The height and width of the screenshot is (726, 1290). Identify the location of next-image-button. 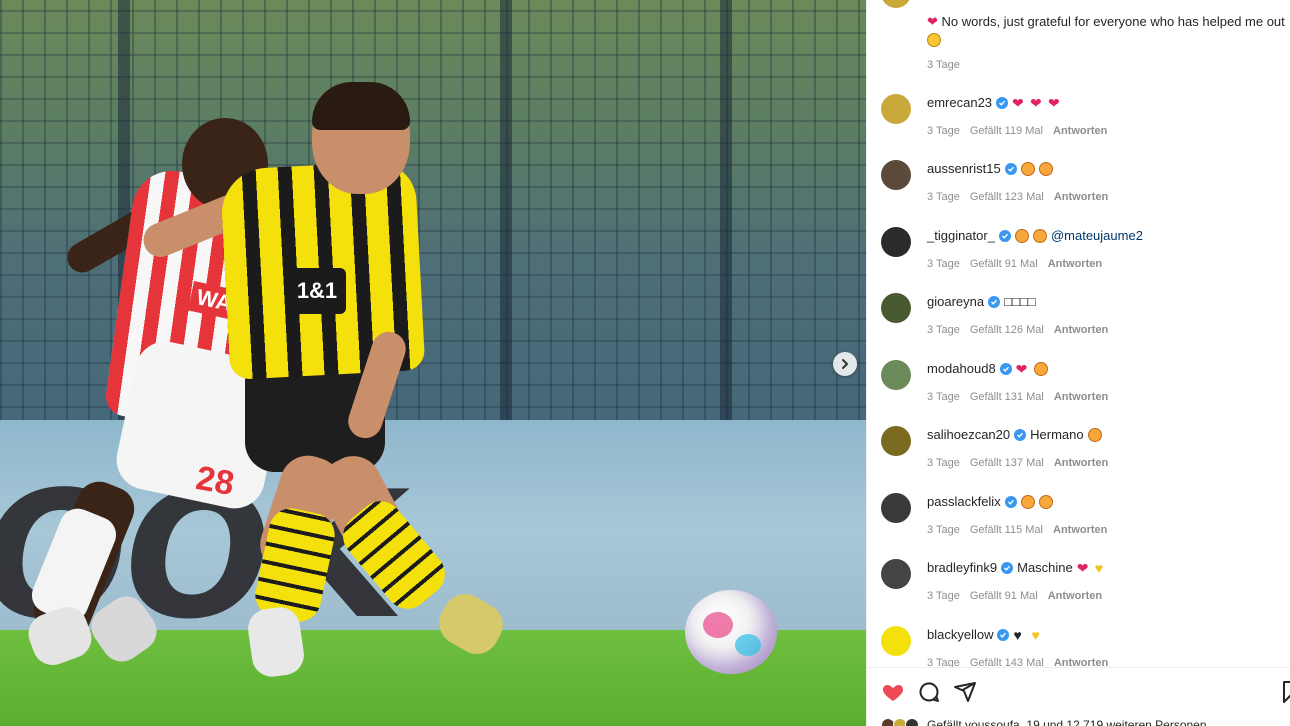
(845, 364).